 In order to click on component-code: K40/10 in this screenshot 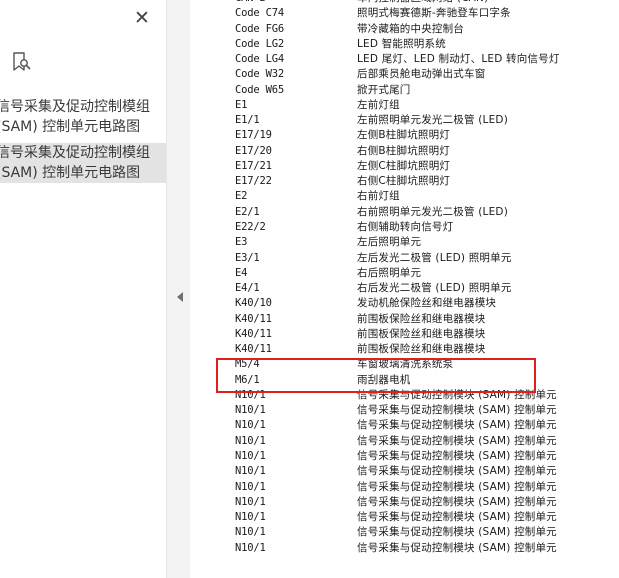, I will do `click(253, 303)`.